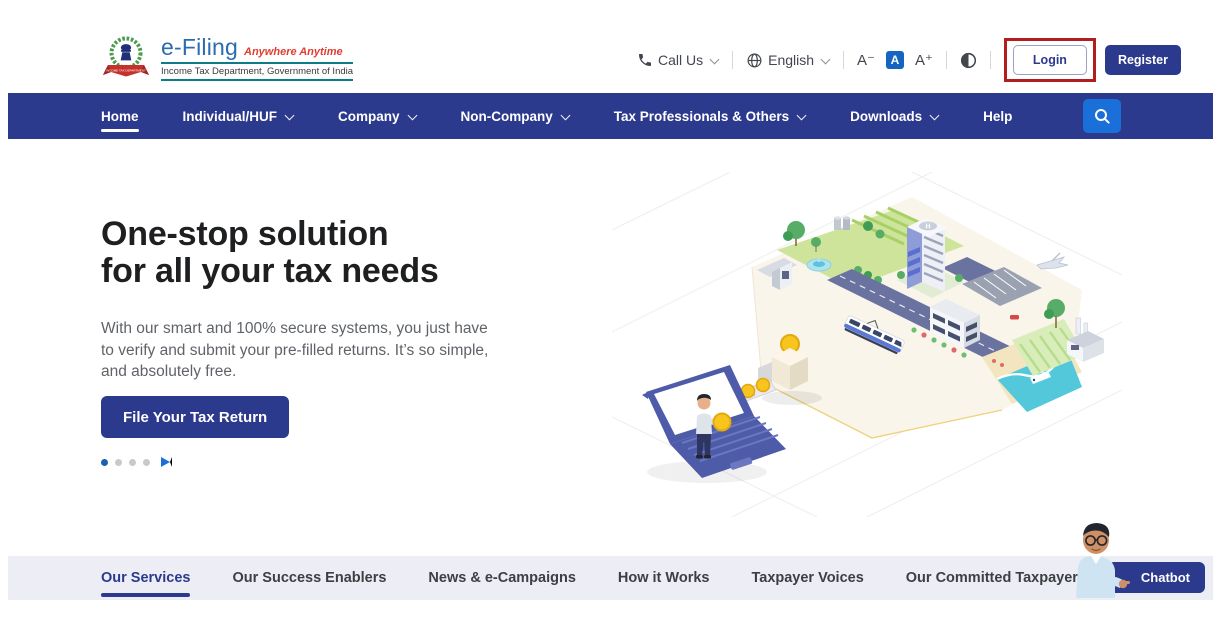 Image resolution: width=1220 pixels, height=629 pixels. Describe the element at coordinates (701, 116) in the screenshot. I see `nav-item-label: Tax Professionals & Others` at that location.